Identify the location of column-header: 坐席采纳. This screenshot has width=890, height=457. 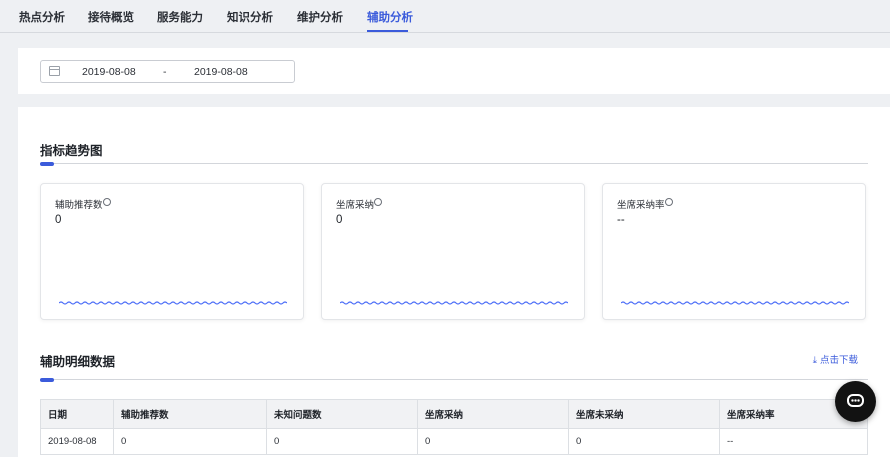
(493, 414).